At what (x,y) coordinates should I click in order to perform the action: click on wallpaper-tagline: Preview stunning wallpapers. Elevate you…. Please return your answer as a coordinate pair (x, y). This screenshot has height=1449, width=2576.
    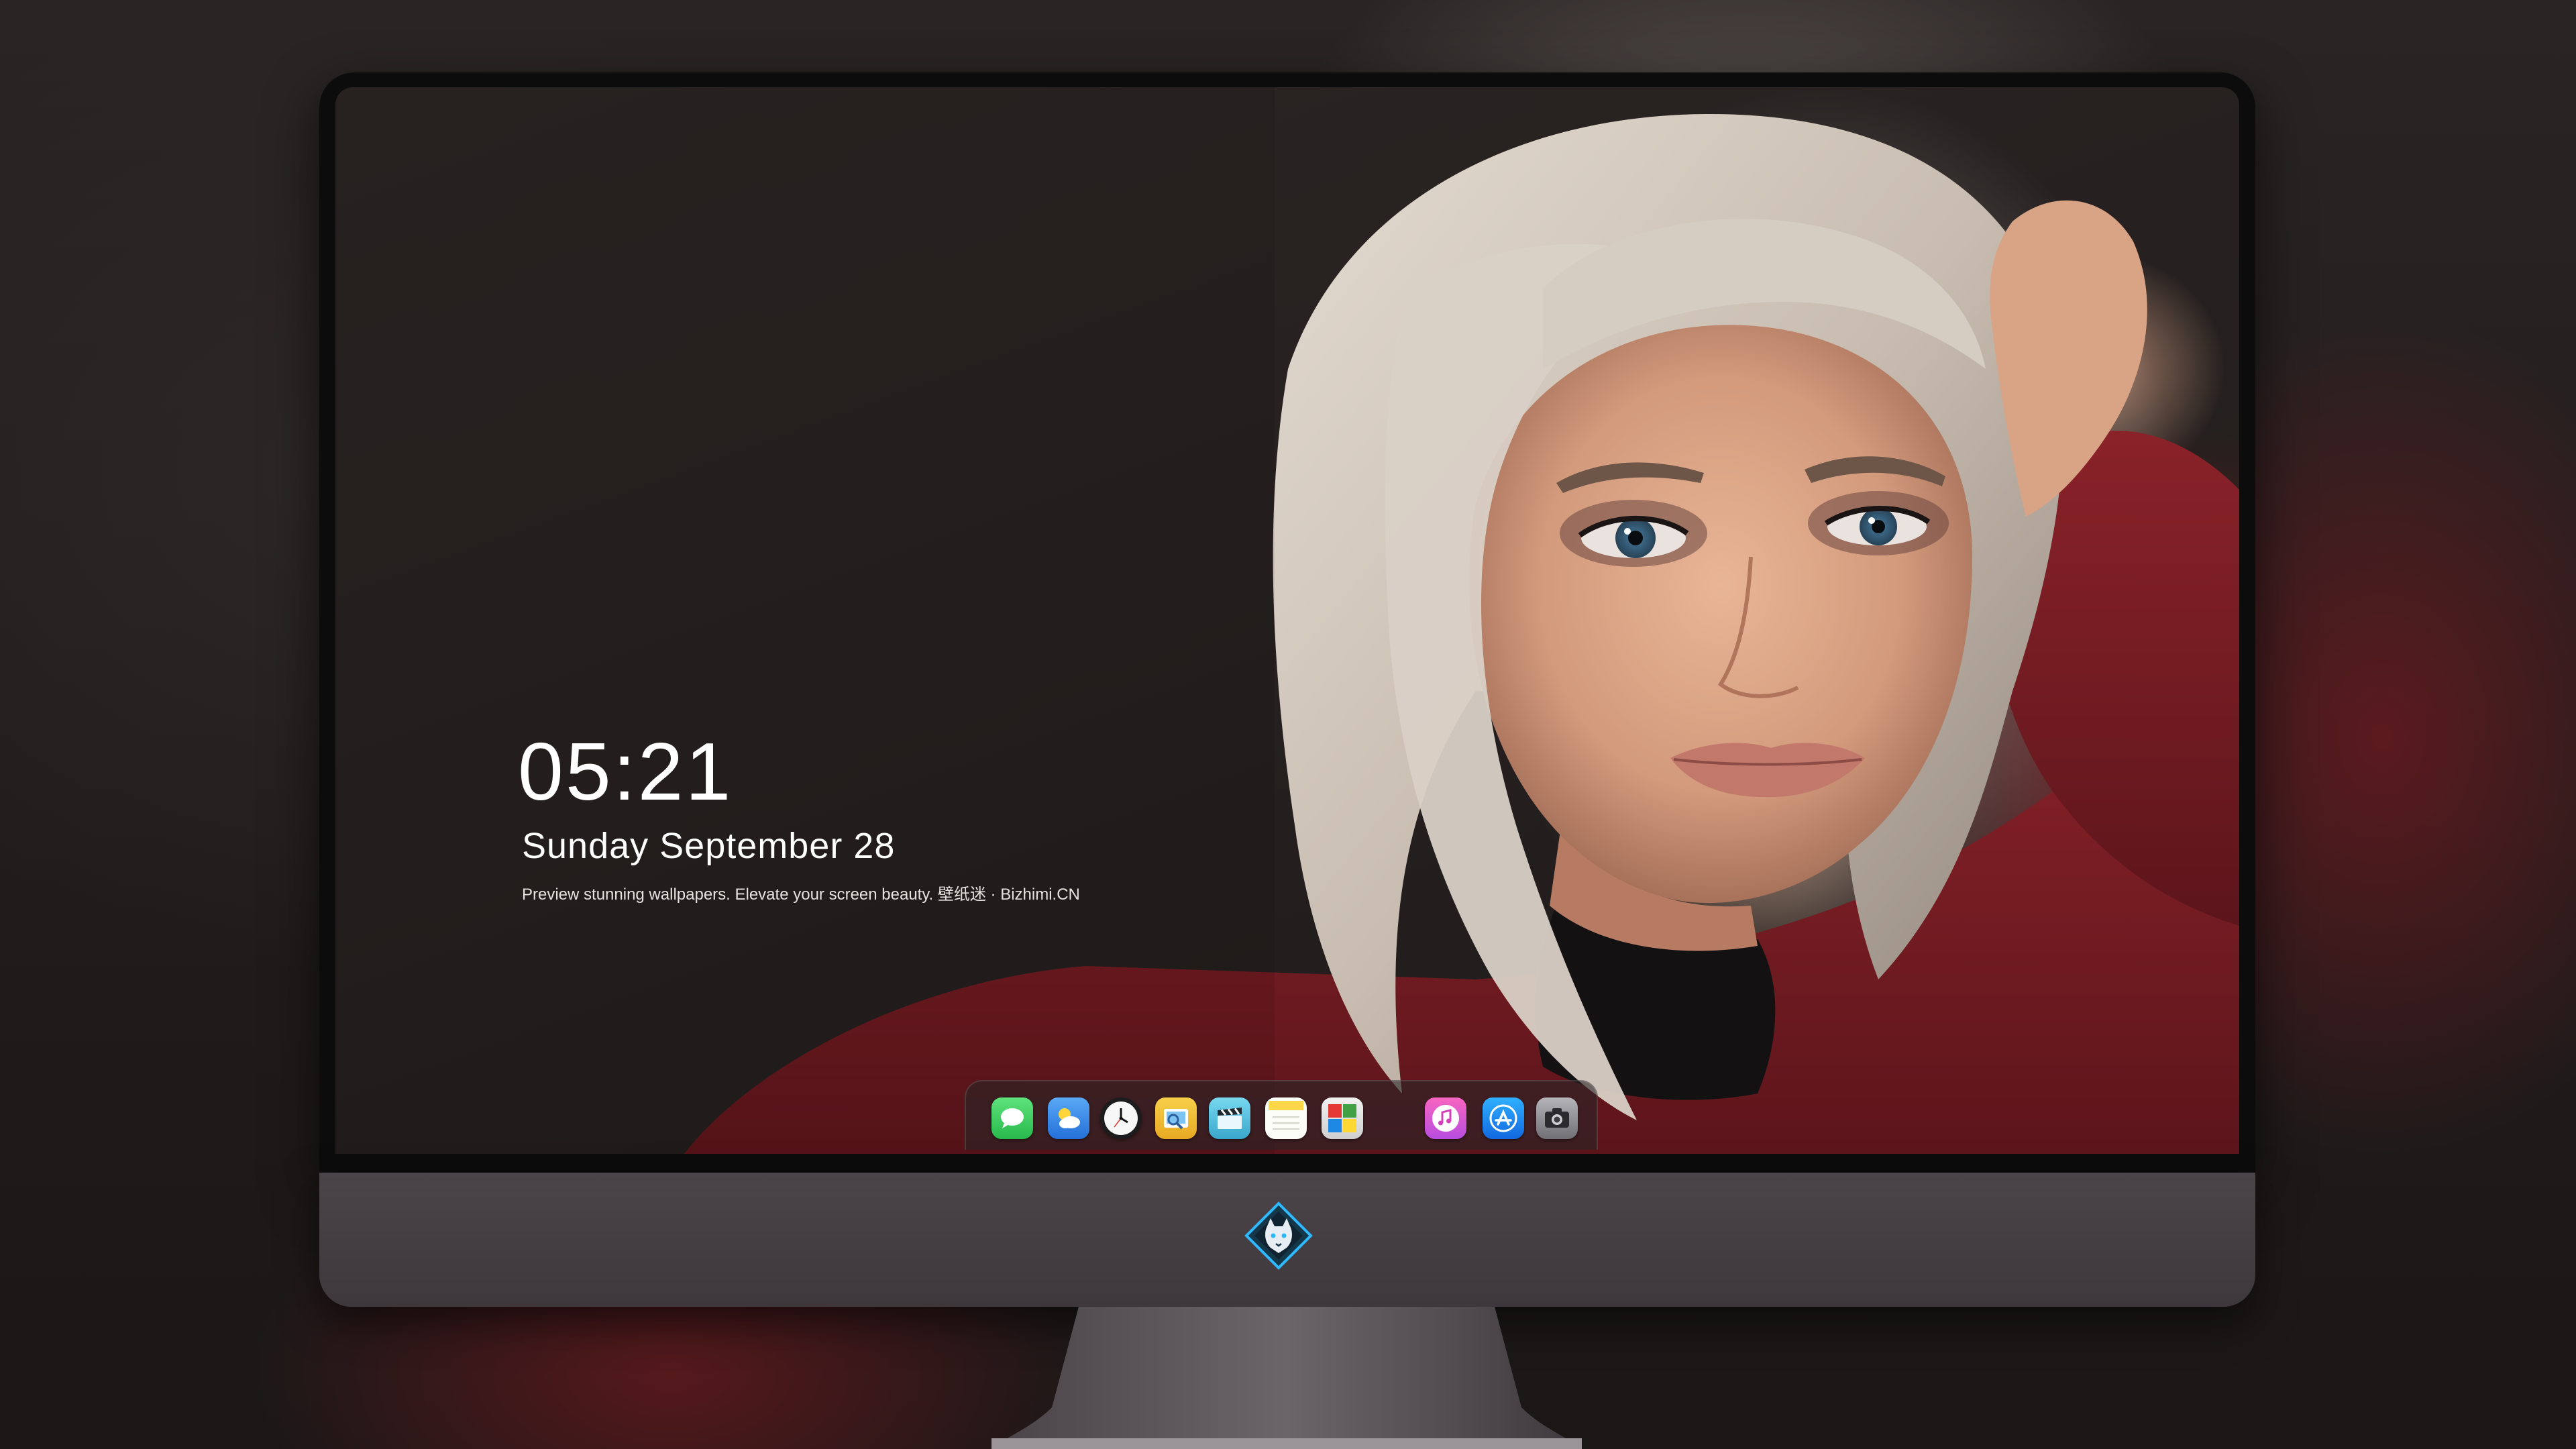
    Looking at the image, I should click on (801, 894).